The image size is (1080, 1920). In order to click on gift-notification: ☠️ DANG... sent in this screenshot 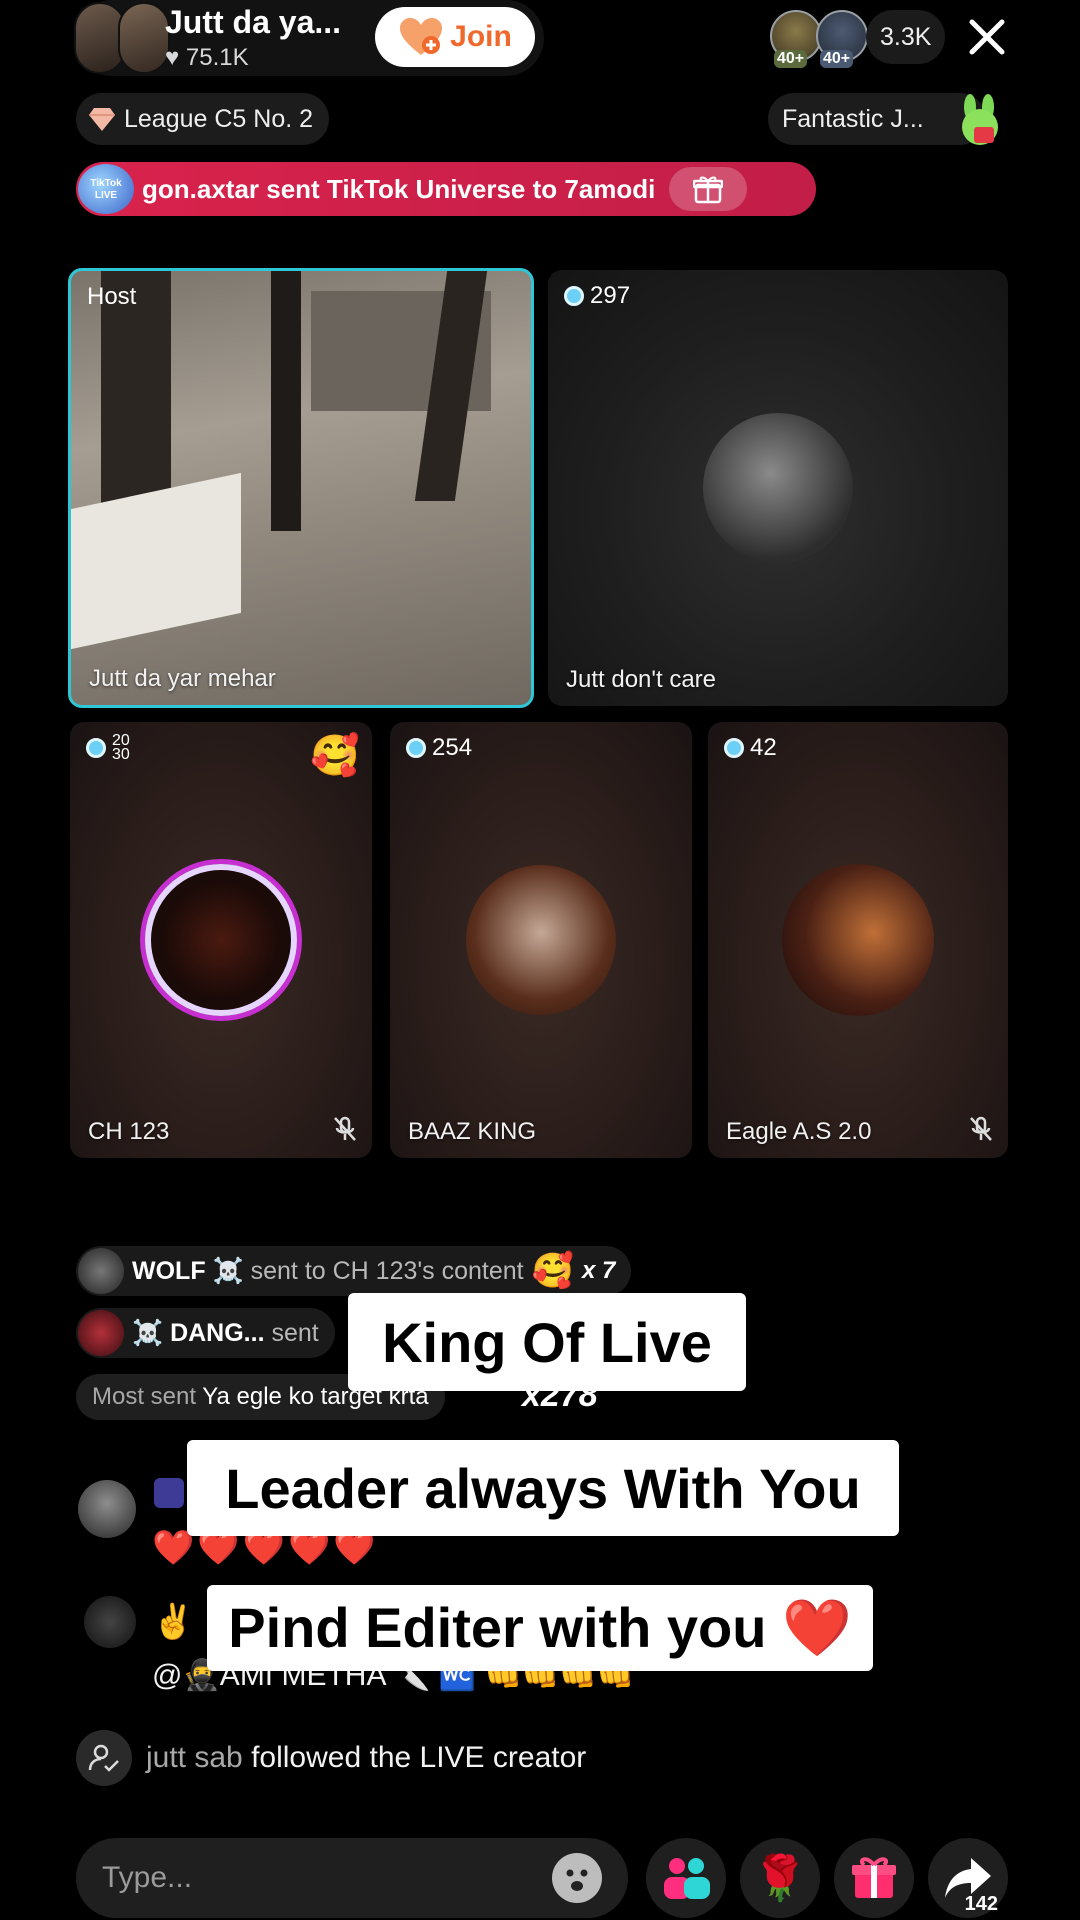, I will do `click(205, 1333)`.